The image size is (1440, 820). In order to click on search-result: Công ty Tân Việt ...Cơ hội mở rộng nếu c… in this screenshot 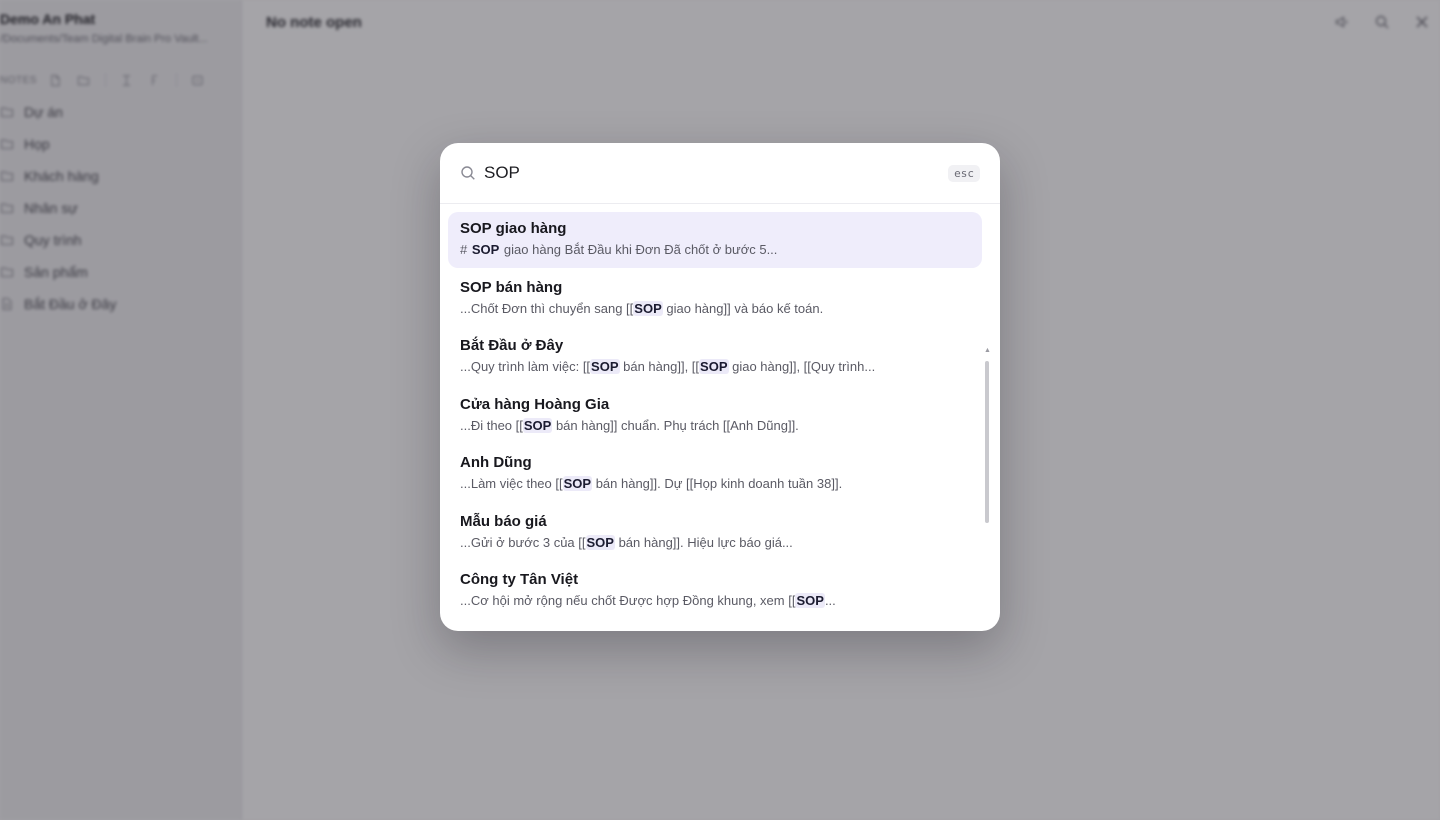, I will do `click(715, 591)`.